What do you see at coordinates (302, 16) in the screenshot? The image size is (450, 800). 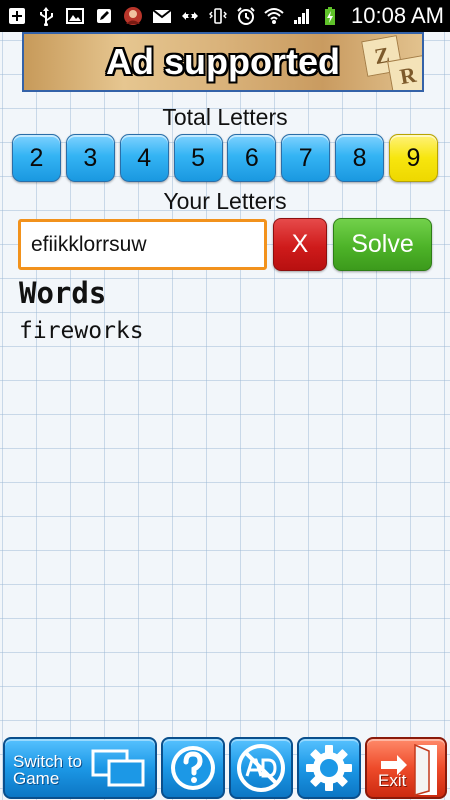 I see `signal-icon` at bounding box center [302, 16].